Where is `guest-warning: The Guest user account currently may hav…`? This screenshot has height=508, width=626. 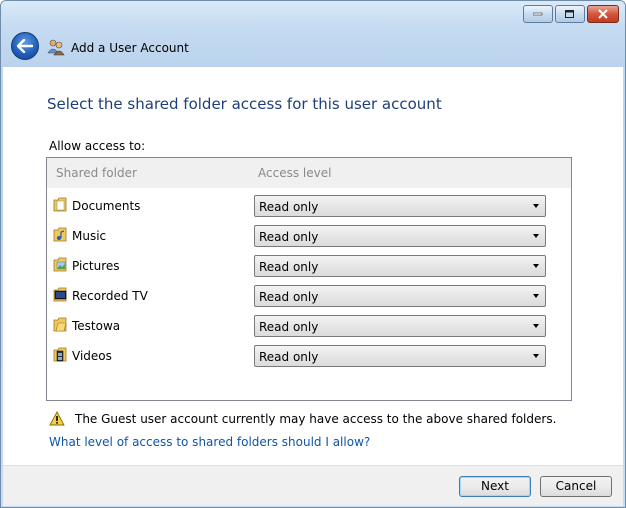
guest-warning: The Guest user account currently may hav… is located at coordinates (302, 418).